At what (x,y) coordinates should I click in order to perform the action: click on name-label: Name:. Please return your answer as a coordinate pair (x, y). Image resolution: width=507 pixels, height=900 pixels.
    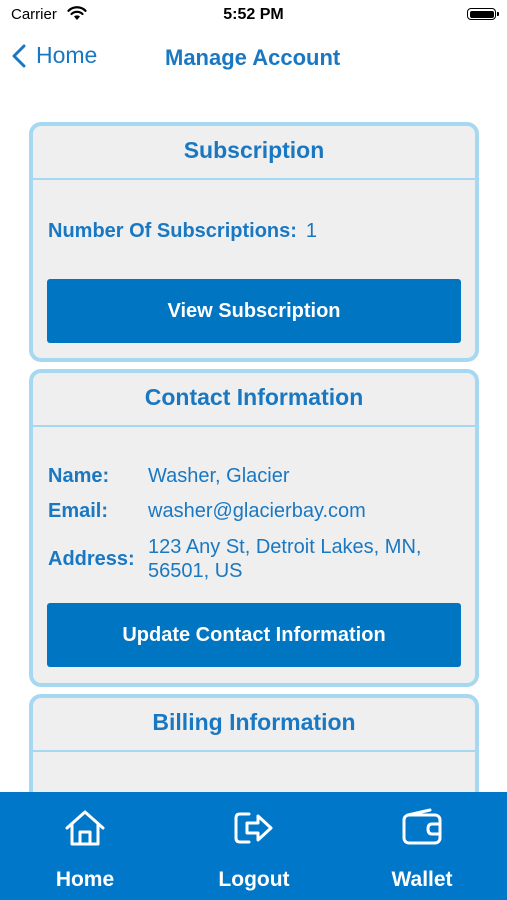
    Looking at the image, I should click on (79, 476).